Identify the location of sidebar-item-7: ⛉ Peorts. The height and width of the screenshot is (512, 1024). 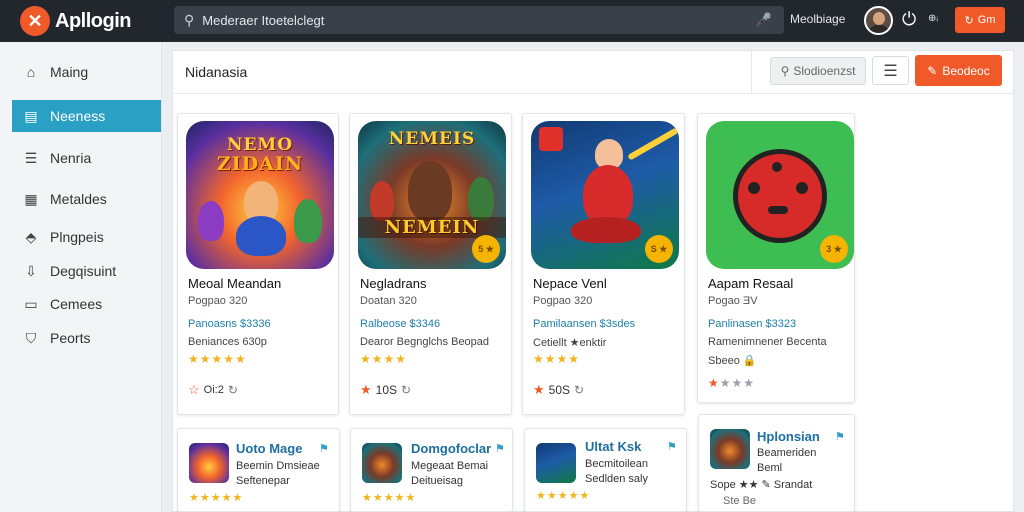
(86, 338).